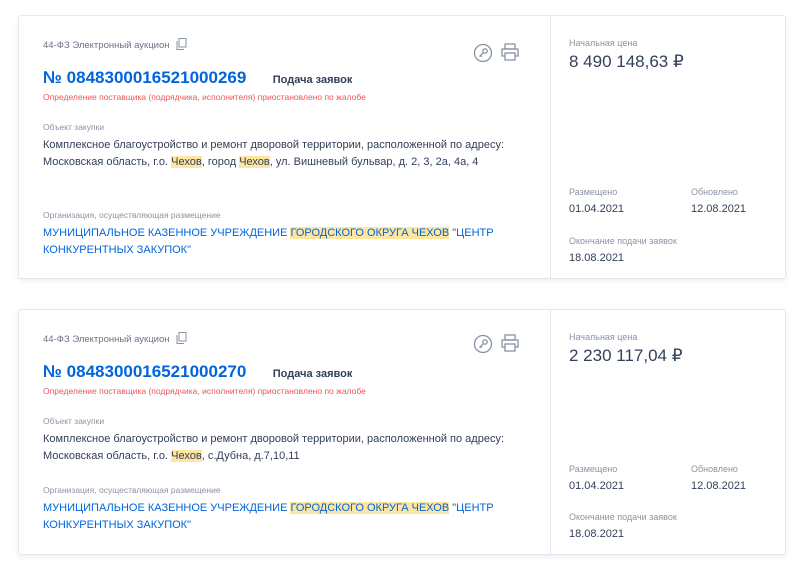  What do you see at coordinates (144, 77) in the screenshot?
I see `registry-number-link: № 0848300016521000269` at bounding box center [144, 77].